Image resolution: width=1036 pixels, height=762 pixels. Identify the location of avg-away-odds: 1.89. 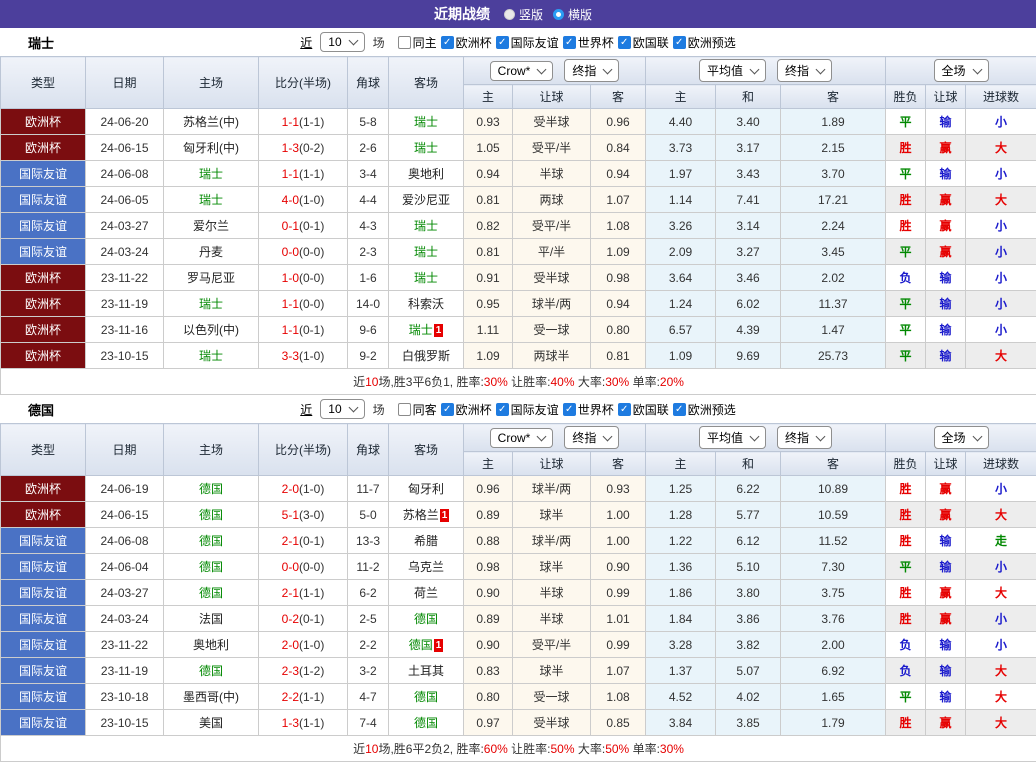
(833, 122).